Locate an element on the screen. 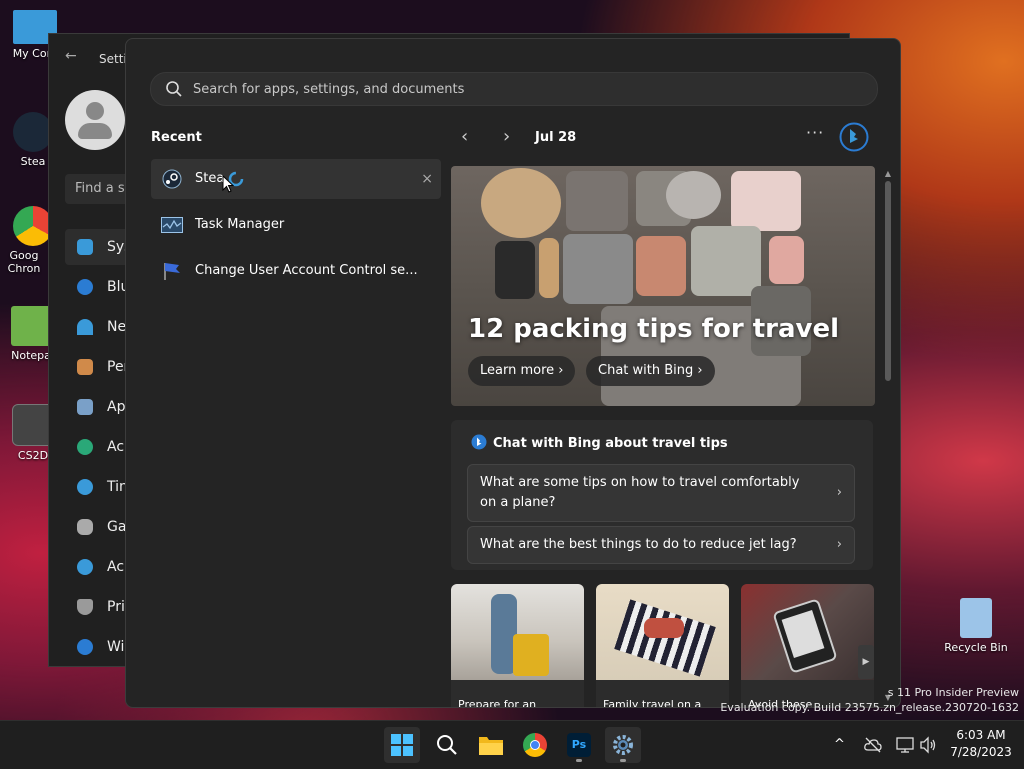  recent-item-task-manager: Task Manager is located at coordinates (296, 225).